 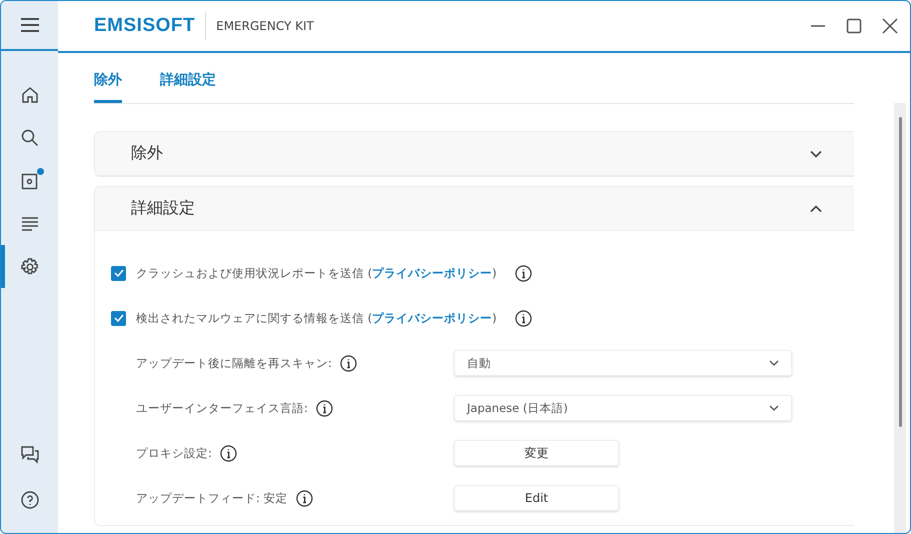 I want to click on maximize-icon, so click(x=854, y=26).